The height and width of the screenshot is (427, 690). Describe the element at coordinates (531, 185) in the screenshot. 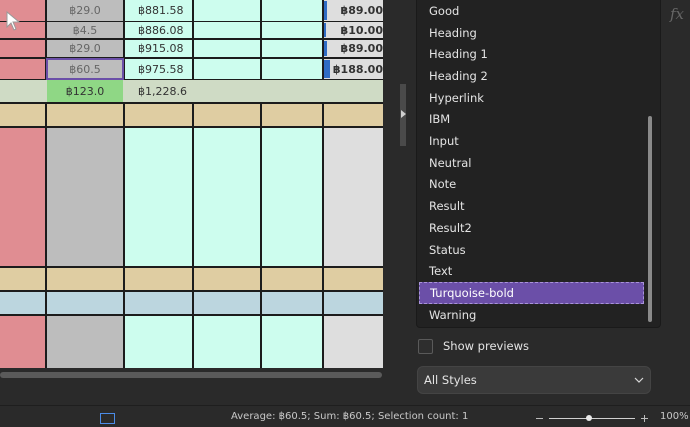

I see `style-item: Note` at that location.